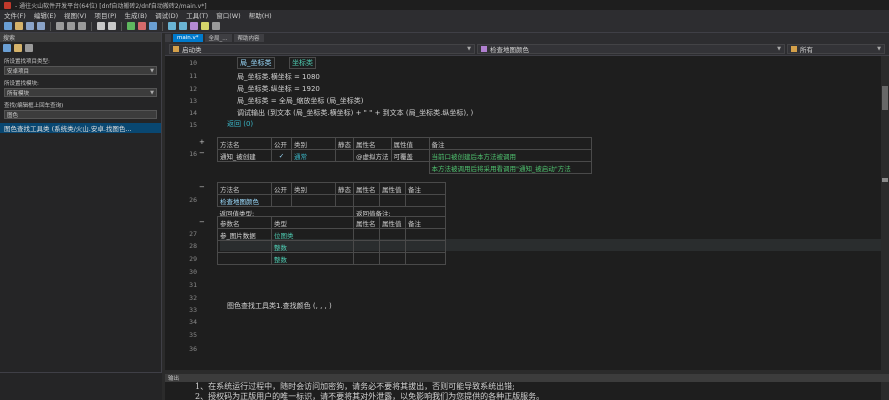  Describe the element at coordinates (244, 200) in the screenshot. I see `method-name-cell: 检查地图颜色` at that location.